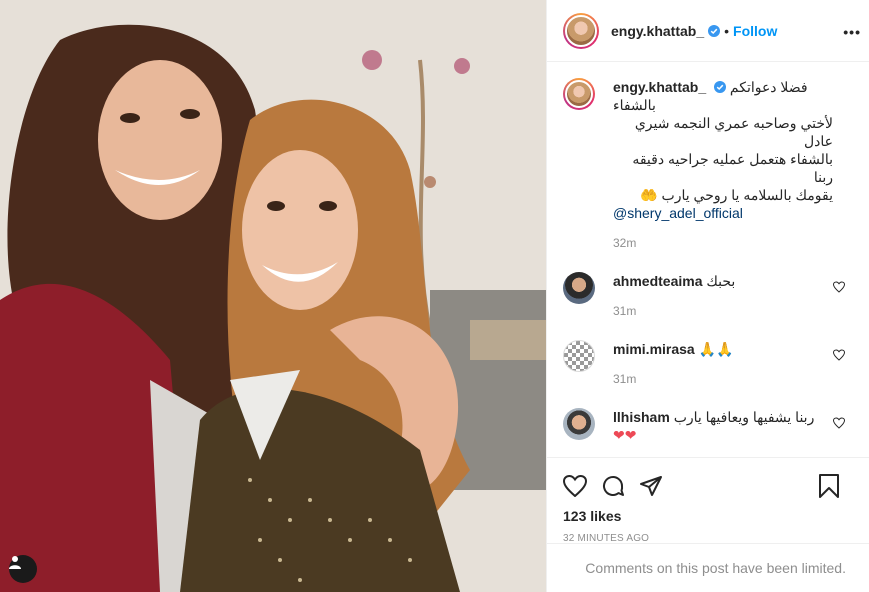 This screenshot has width=869, height=592. What do you see at coordinates (659, 87) in the screenshot?
I see `caption-username: engy.khattab_` at bounding box center [659, 87].